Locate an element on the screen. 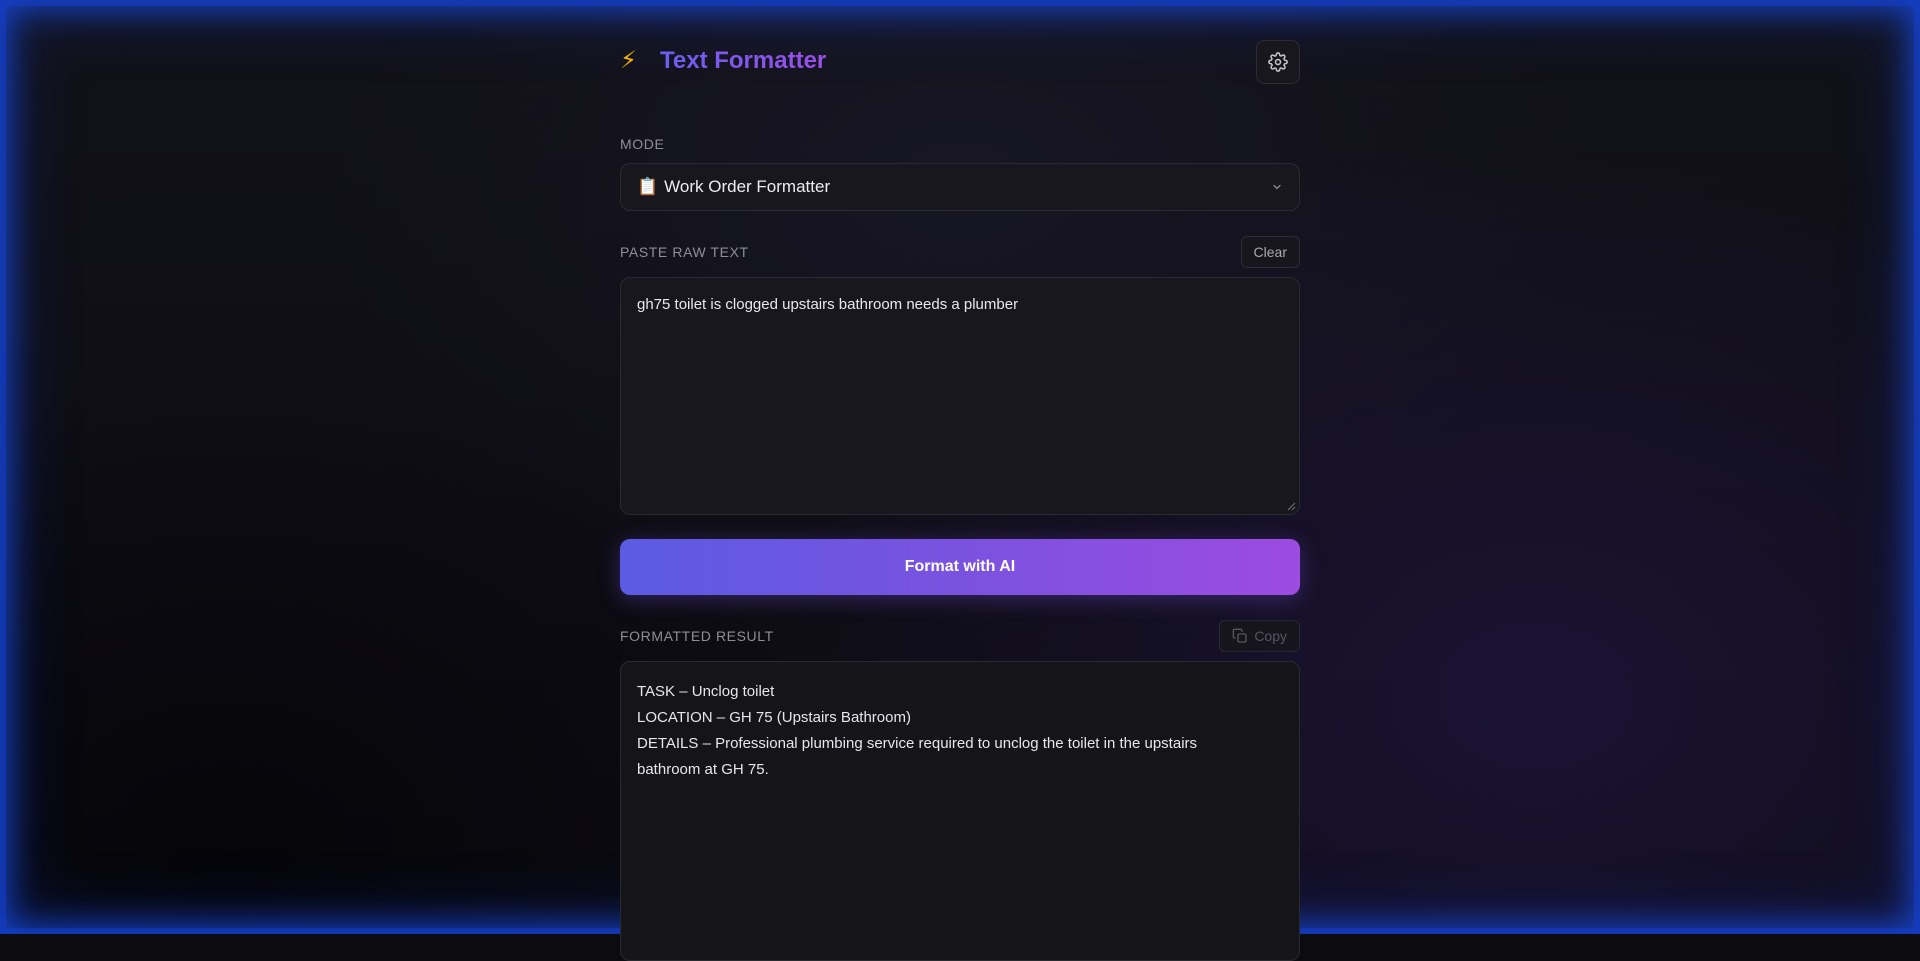 This screenshot has width=1920, height=961. copy-icon is located at coordinates (1239, 635).